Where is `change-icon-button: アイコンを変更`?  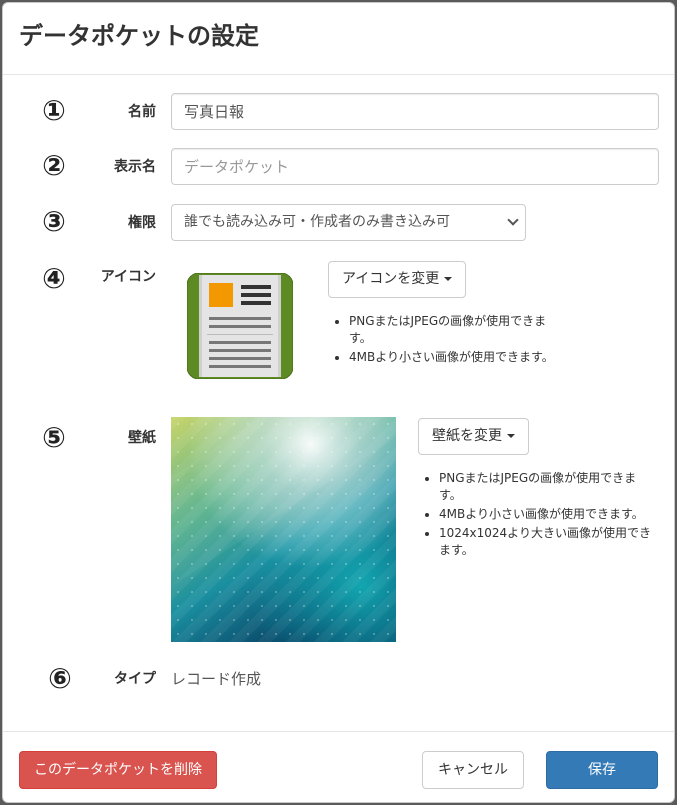
change-icon-button: アイコンを変更 is located at coordinates (397, 279).